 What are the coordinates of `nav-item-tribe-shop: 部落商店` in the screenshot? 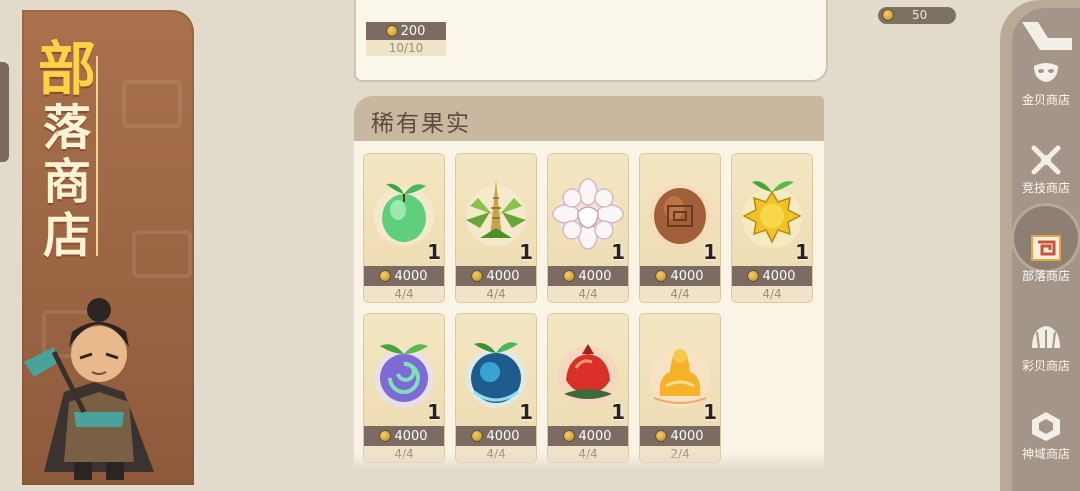 It's located at (1046, 245).